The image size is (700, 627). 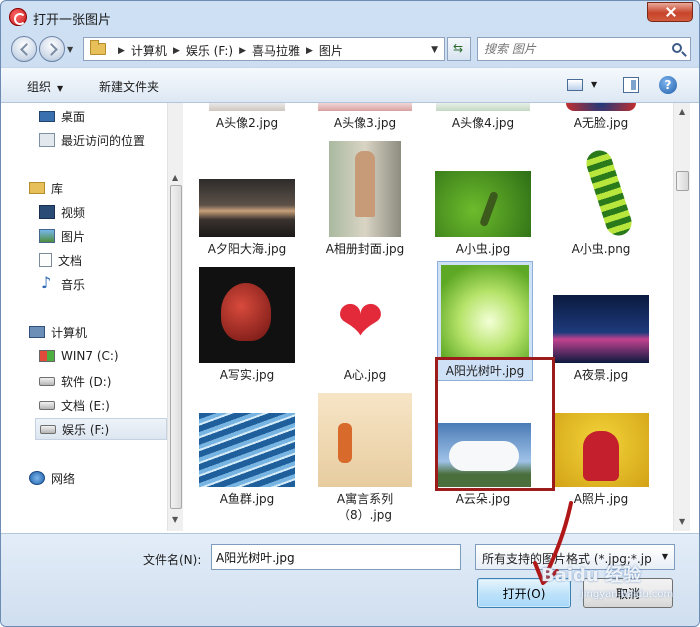 What do you see at coordinates (276, 50) in the screenshot?
I see `breadcrumb-himalaya: 喜马拉雅` at bounding box center [276, 50].